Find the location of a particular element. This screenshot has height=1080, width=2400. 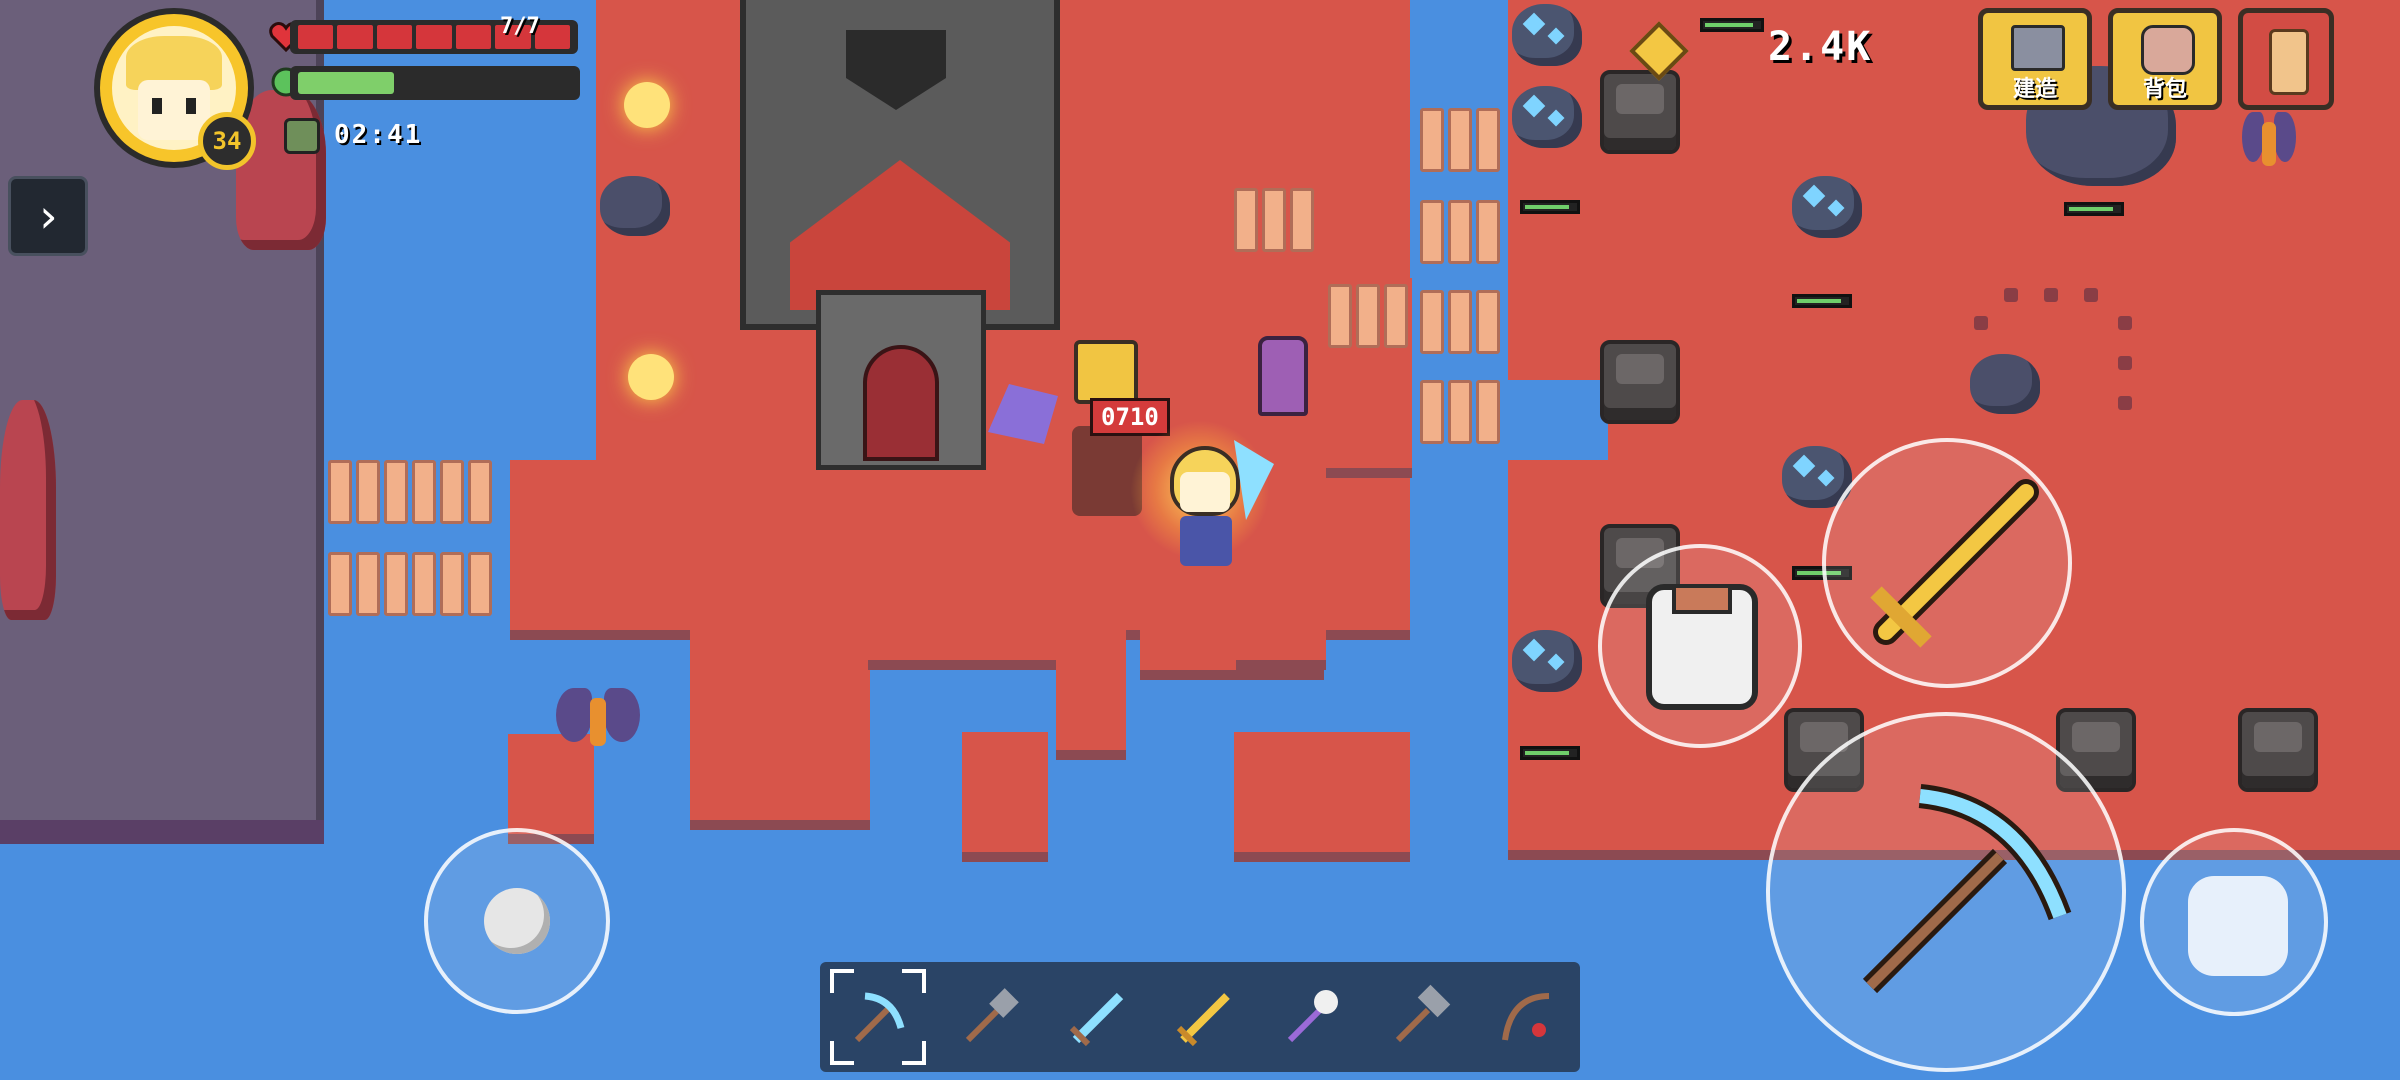

backpack-label: 背包 is located at coordinates (2164, 89).